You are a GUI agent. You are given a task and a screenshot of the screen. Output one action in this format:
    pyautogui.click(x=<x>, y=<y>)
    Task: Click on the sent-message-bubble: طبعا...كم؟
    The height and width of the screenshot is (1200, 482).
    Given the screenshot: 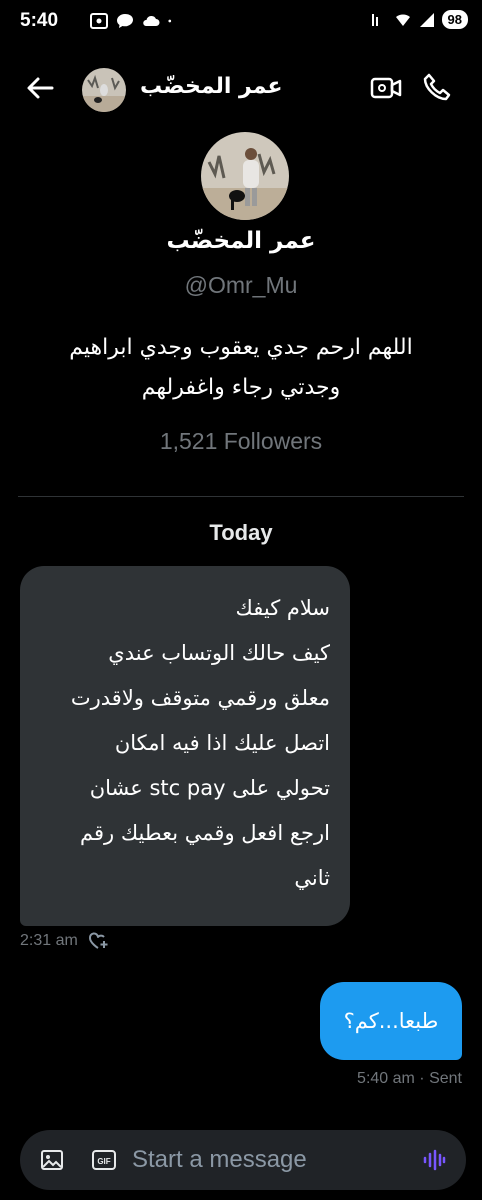 What is the action you would take?
    pyautogui.click(x=391, y=1021)
    